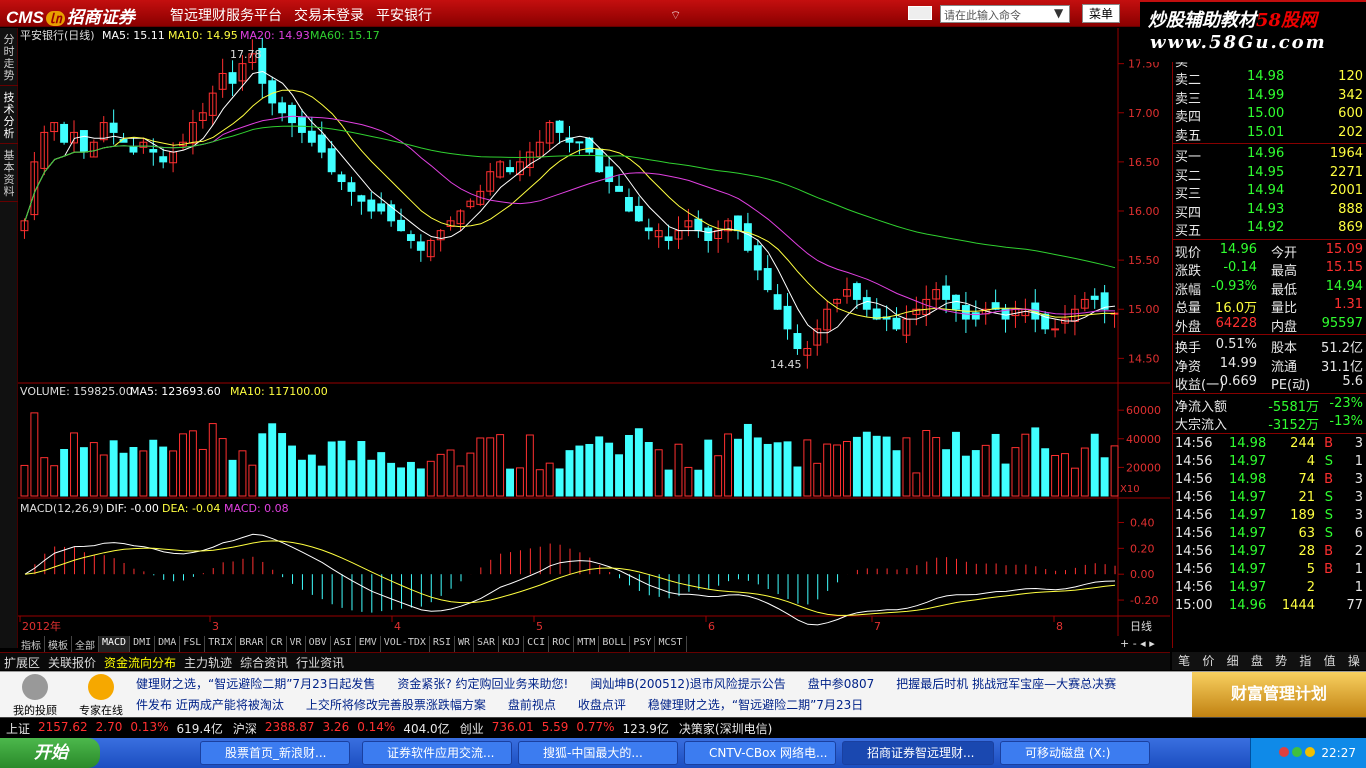 This screenshot has height=768, width=1366. I want to click on quote-tab: 细, so click(1233, 661).